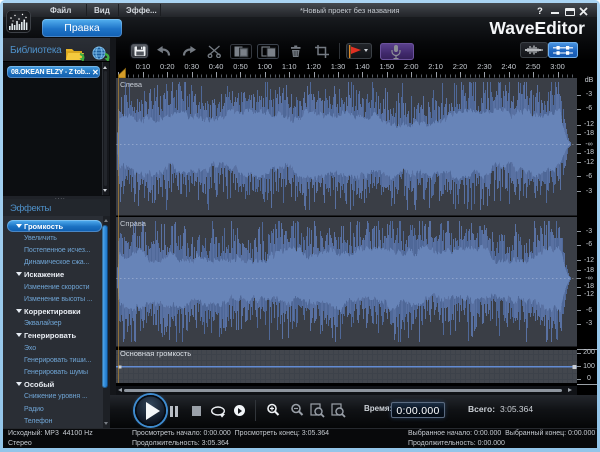  Describe the element at coordinates (338, 66) in the screenshot. I see `svg-text: 1:30` at that location.